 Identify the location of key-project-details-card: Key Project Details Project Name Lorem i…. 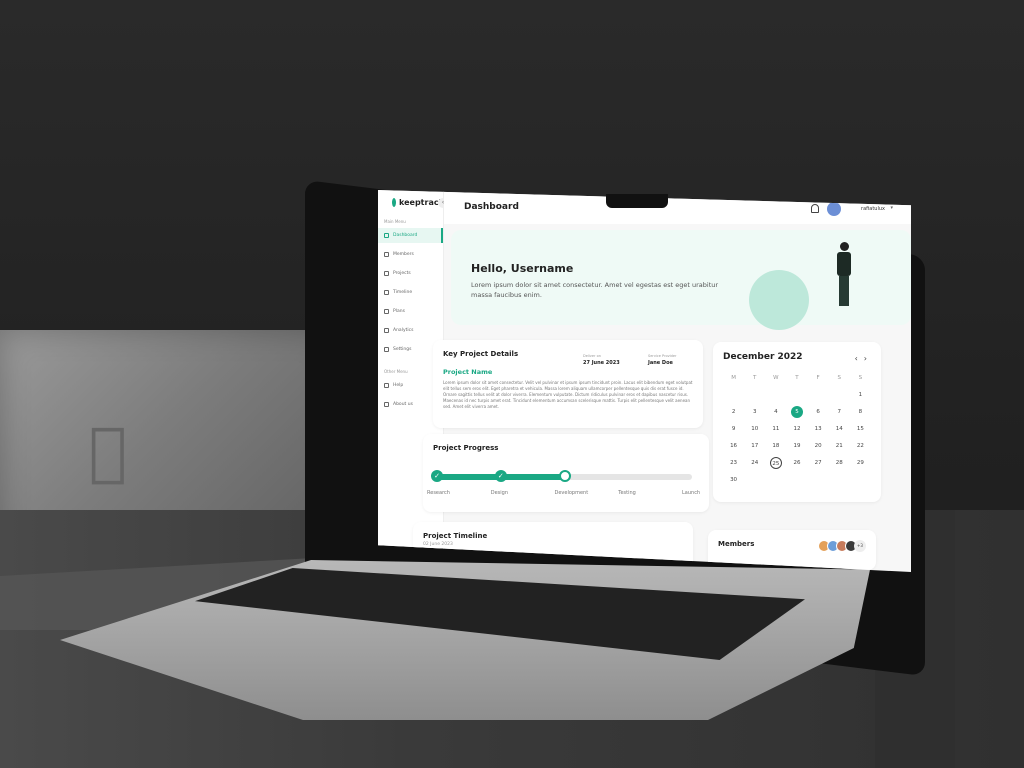
(568, 384).